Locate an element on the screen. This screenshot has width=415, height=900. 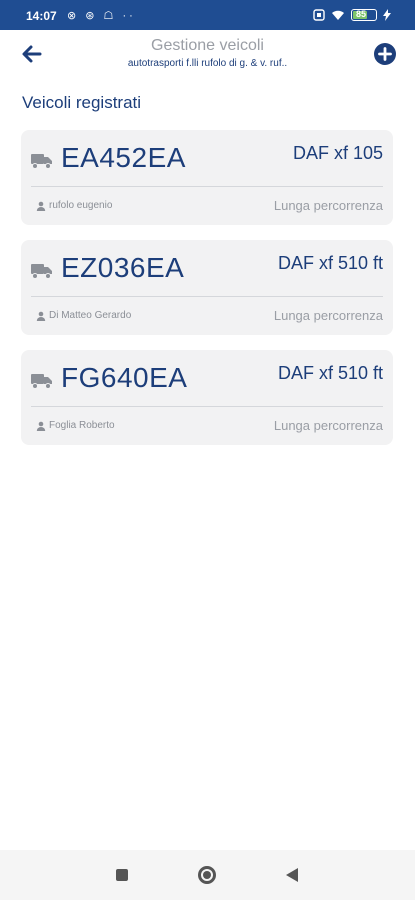
vehicle-driver: Di Matteo Gerardo is located at coordinates (83, 315).